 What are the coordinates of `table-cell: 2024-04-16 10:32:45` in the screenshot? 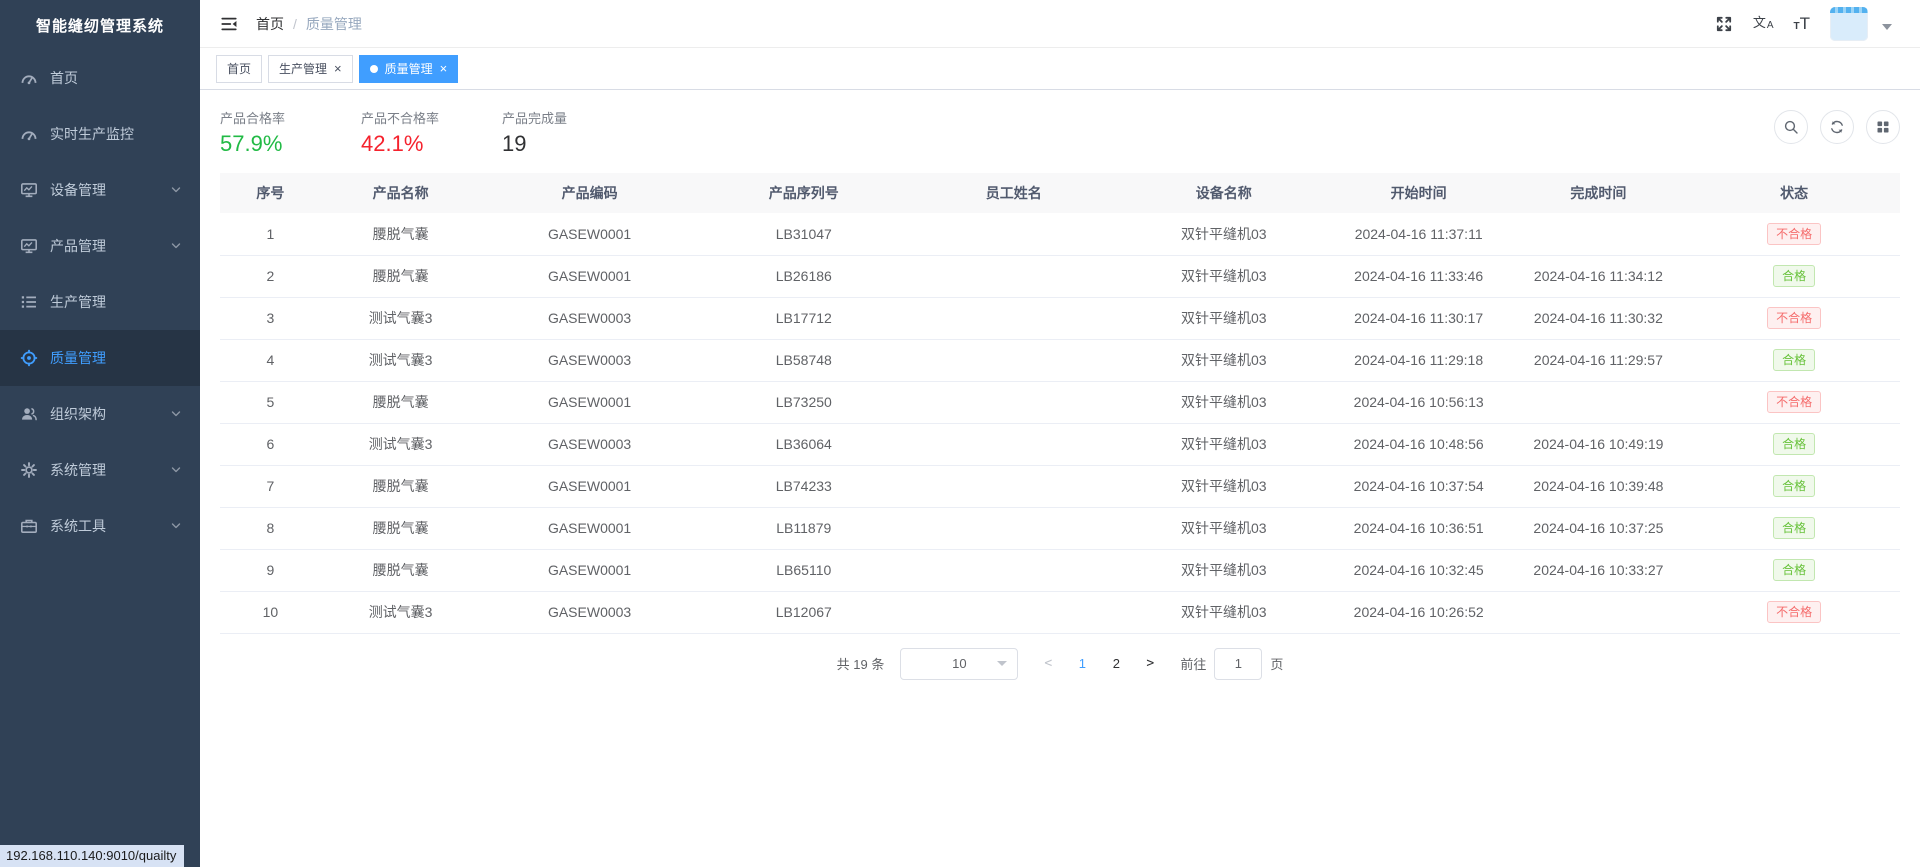 It's located at (1418, 570).